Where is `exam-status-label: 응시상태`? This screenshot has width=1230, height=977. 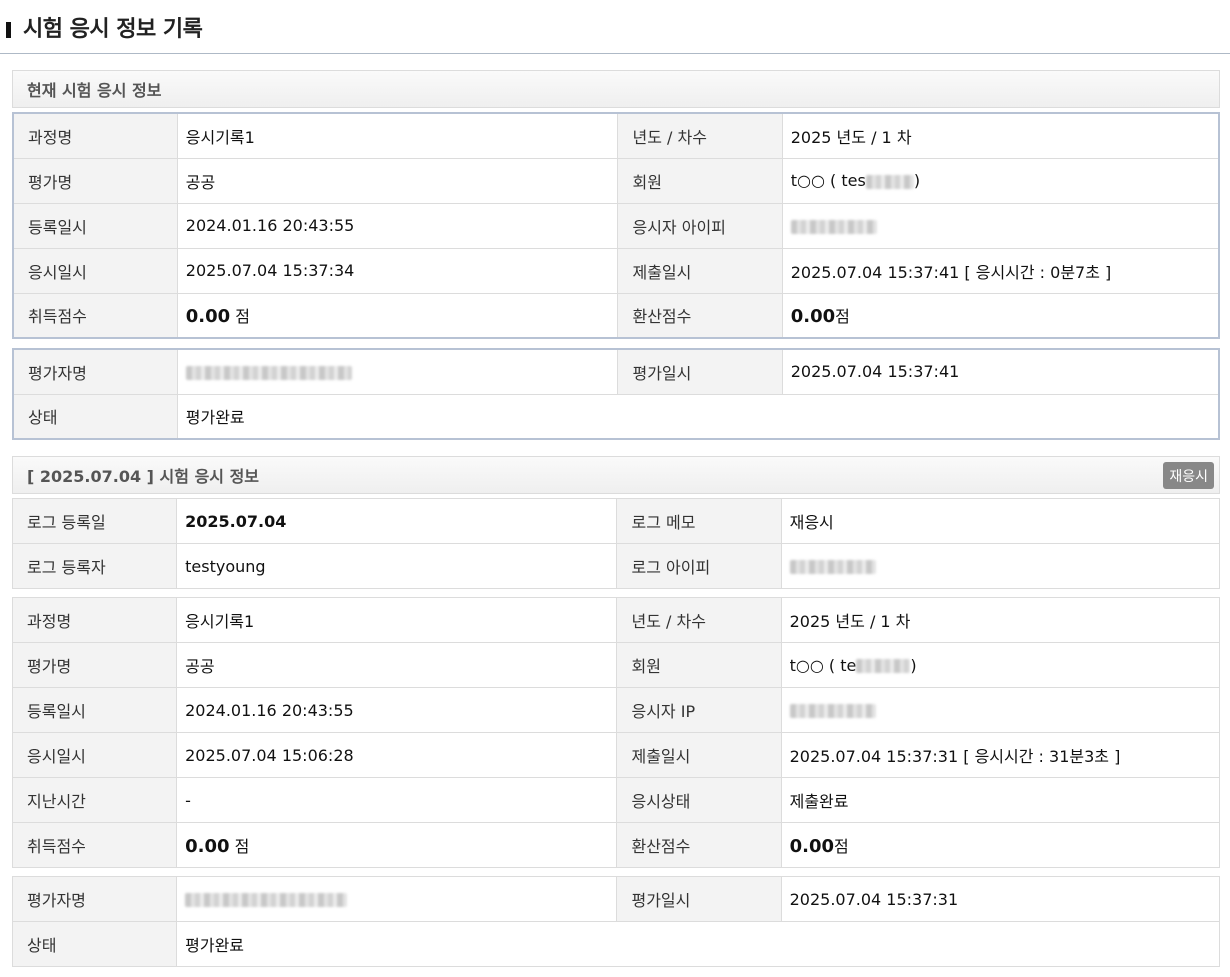
exam-status-label: 응시상태 is located at coordinates (699, 800).